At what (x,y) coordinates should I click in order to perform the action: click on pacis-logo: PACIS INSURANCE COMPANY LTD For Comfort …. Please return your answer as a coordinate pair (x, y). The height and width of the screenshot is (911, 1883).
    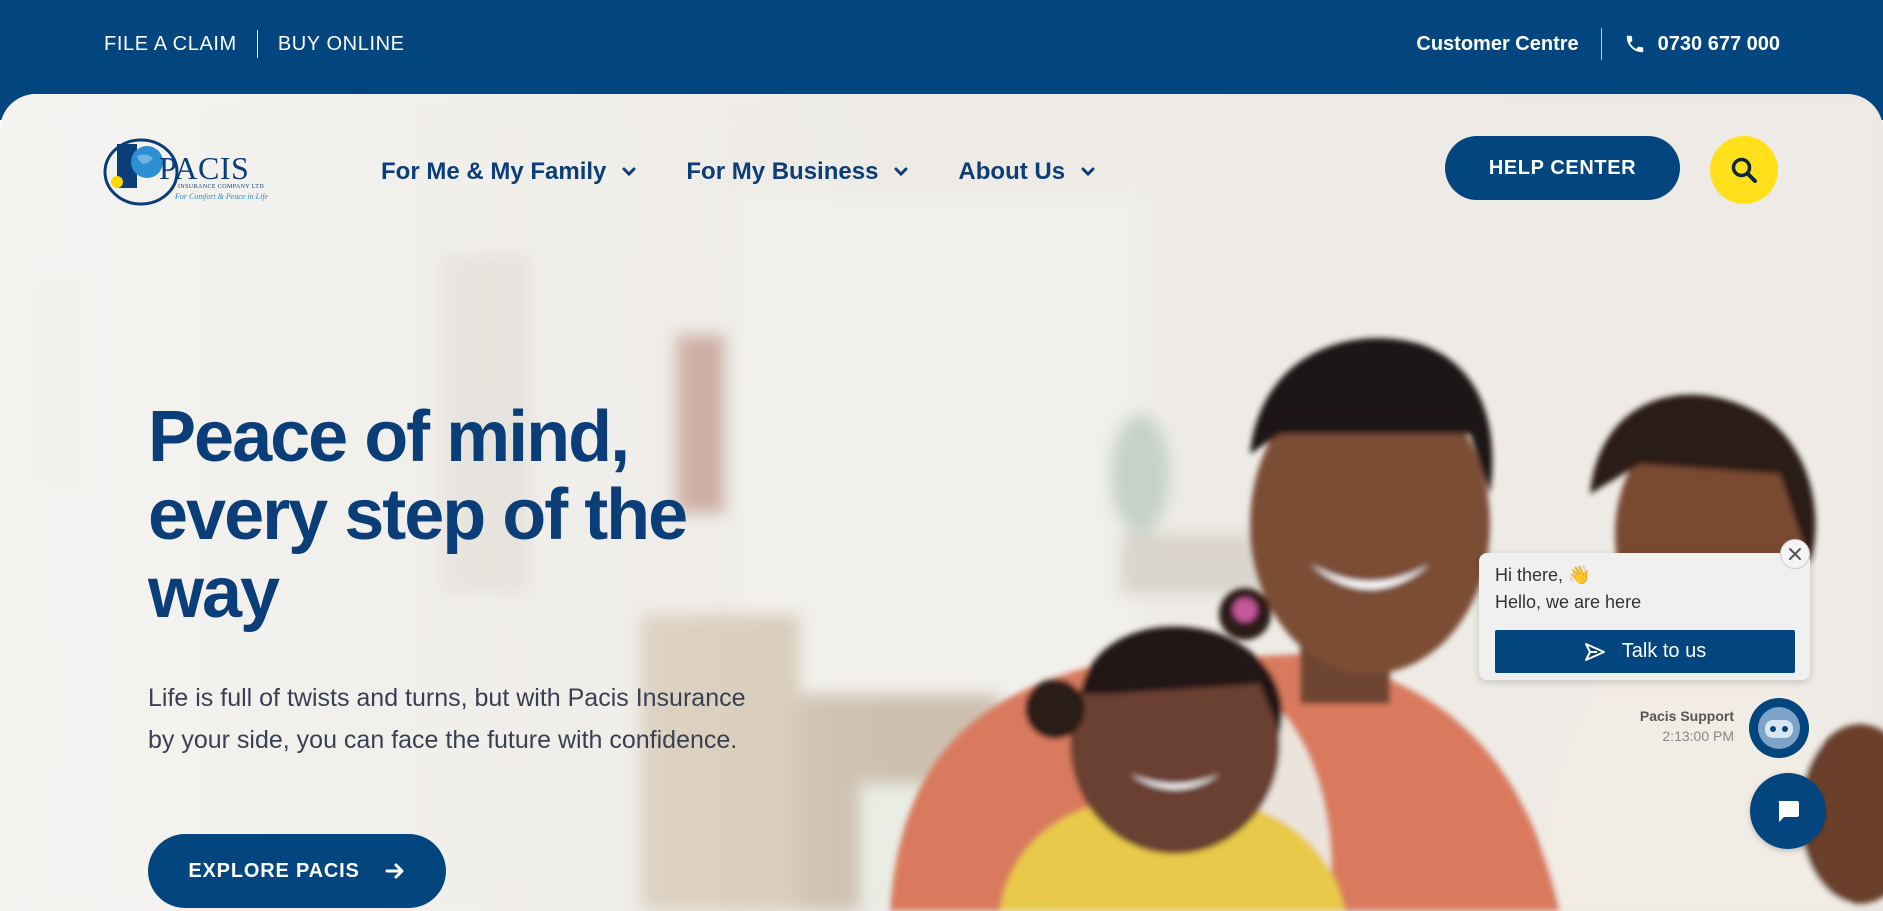
    Looking at the image, I should click on (188, 171).